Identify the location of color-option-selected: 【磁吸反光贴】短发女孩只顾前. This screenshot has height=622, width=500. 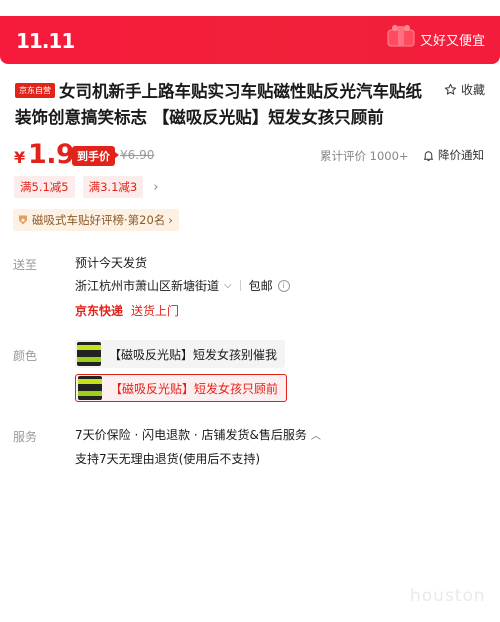
(181, 388).